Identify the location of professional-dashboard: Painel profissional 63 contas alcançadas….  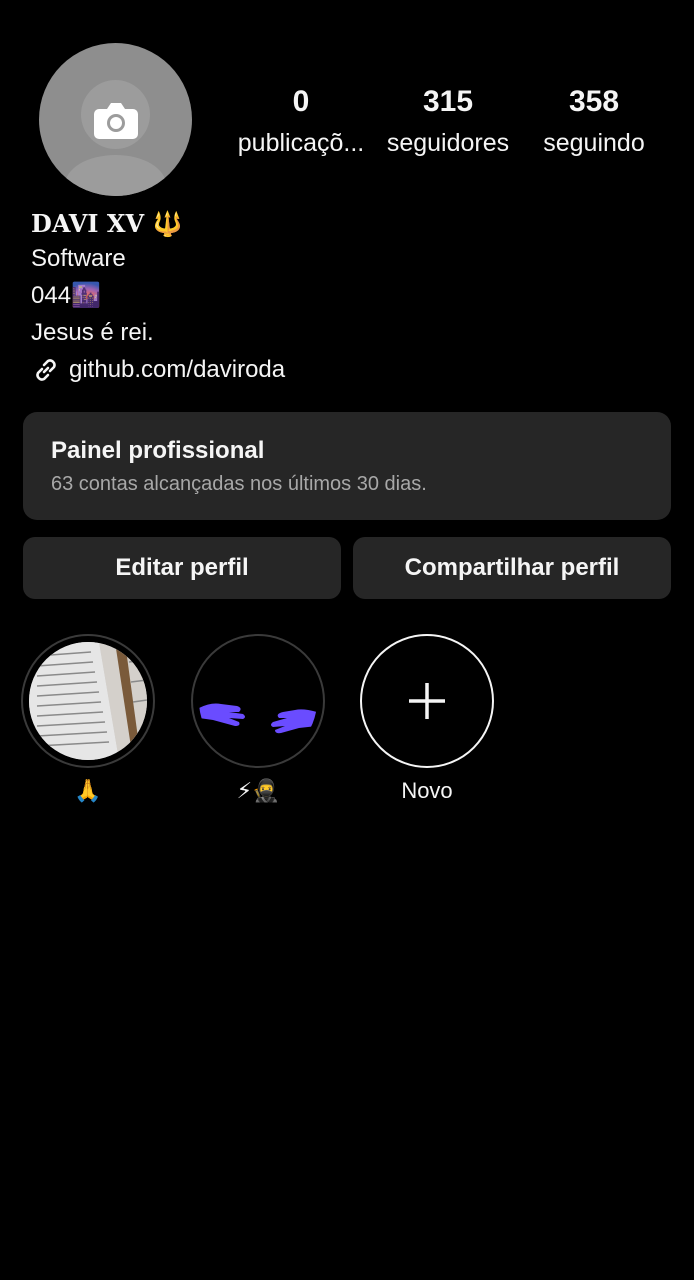
(347, 466).